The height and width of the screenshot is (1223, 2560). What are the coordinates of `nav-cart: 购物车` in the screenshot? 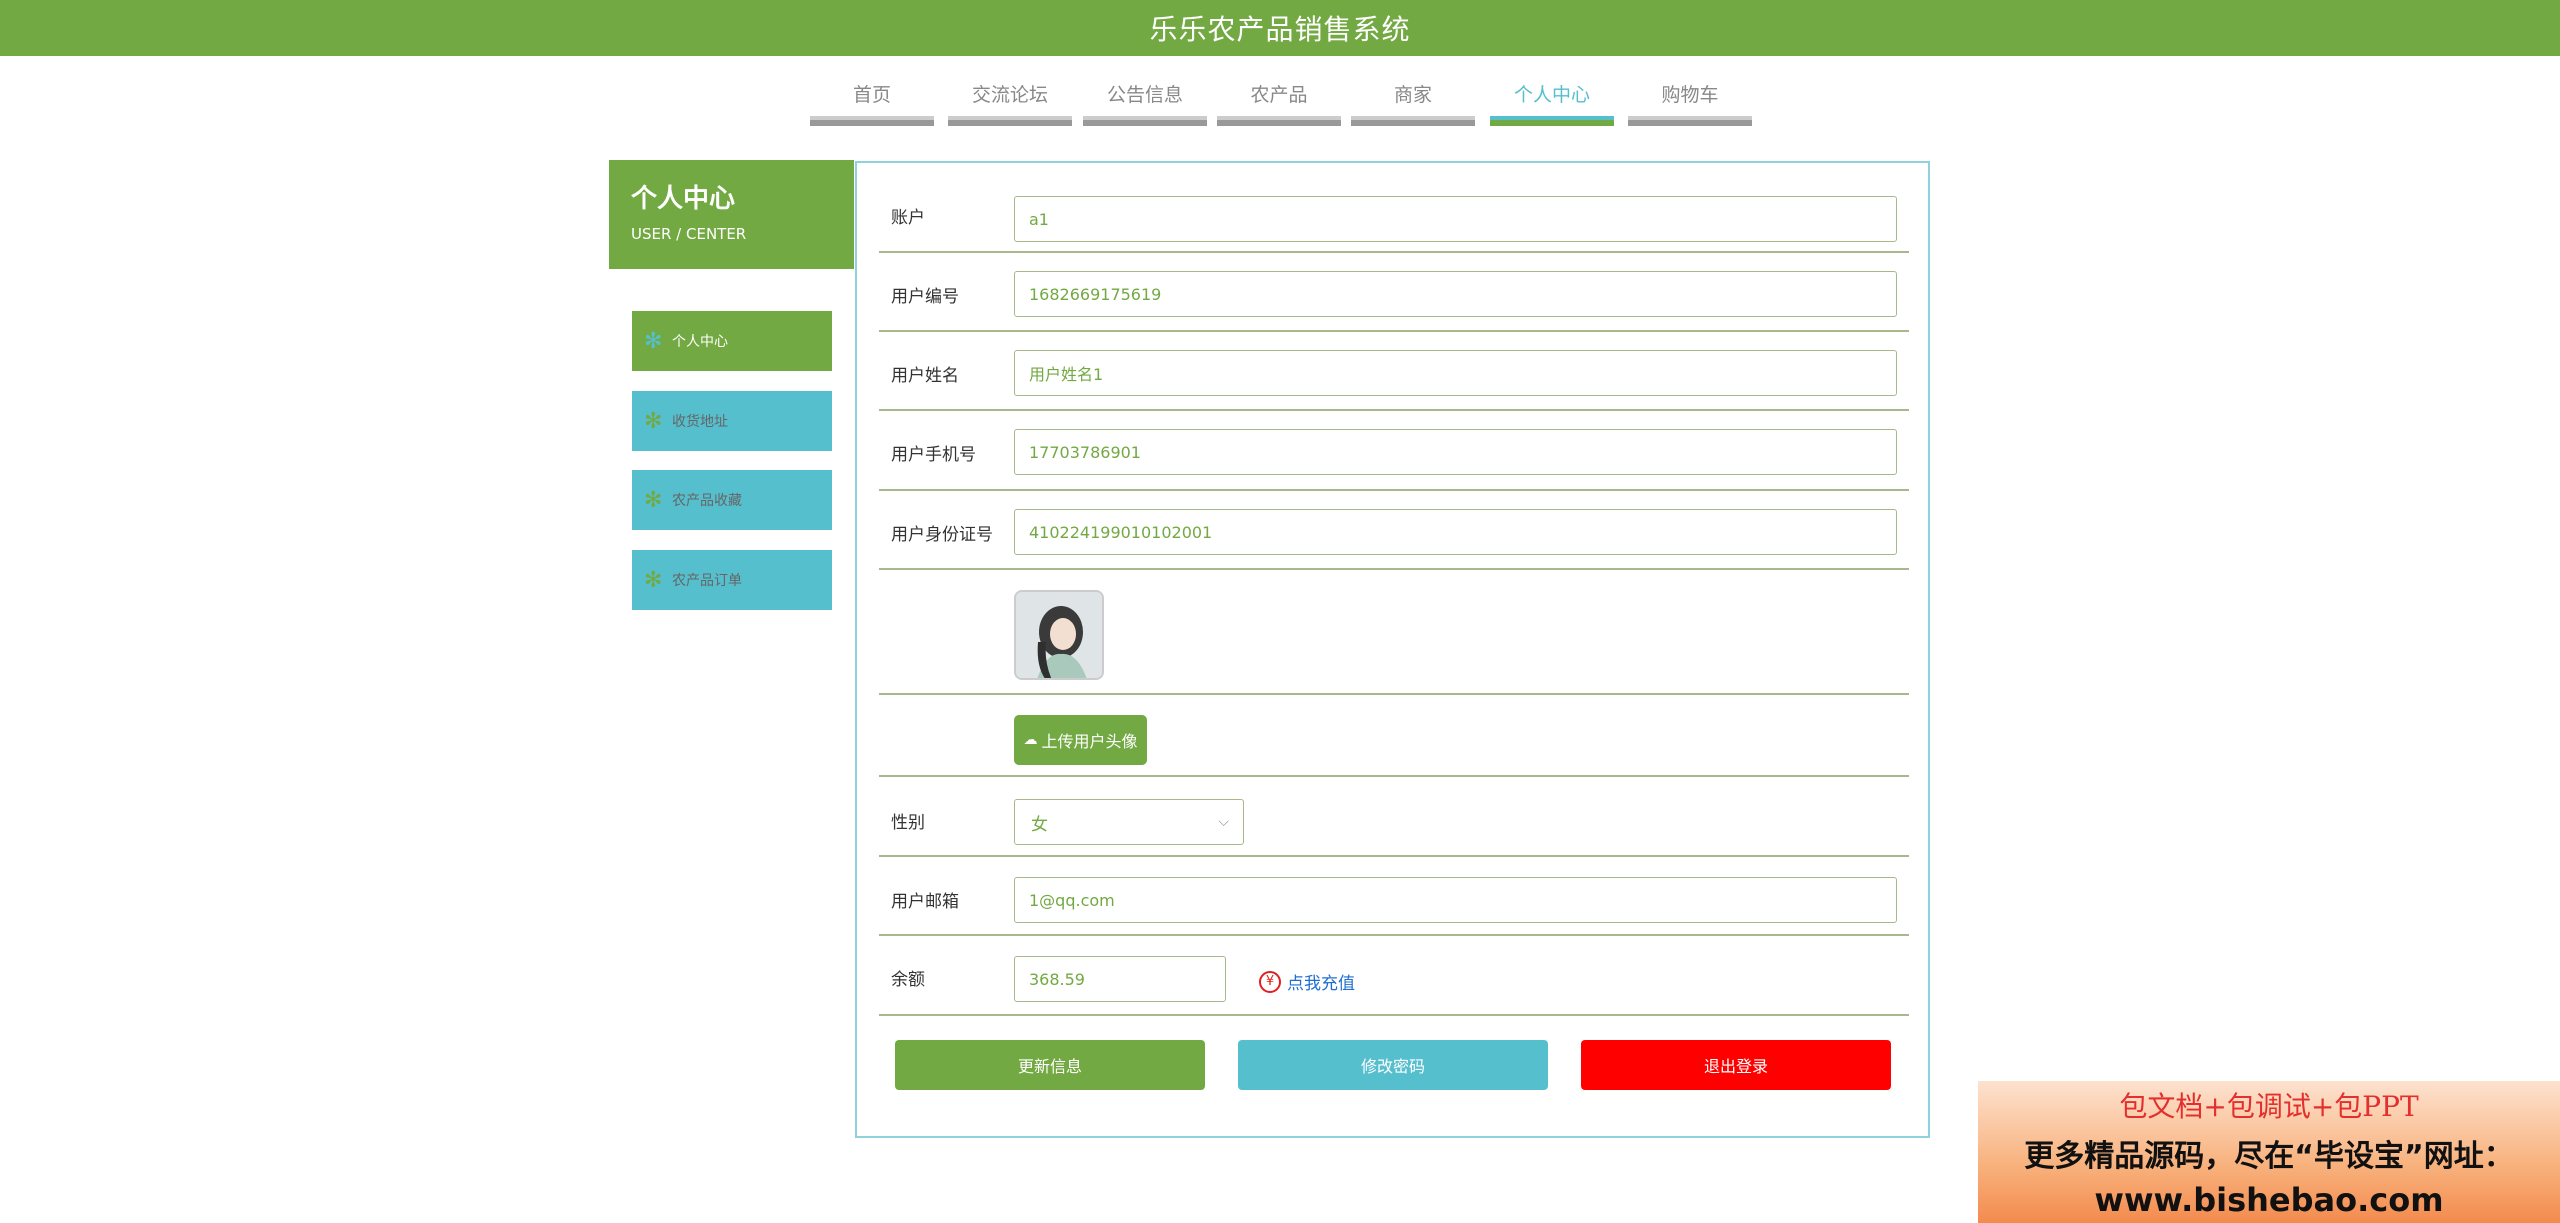 It's located at (1690, 91).